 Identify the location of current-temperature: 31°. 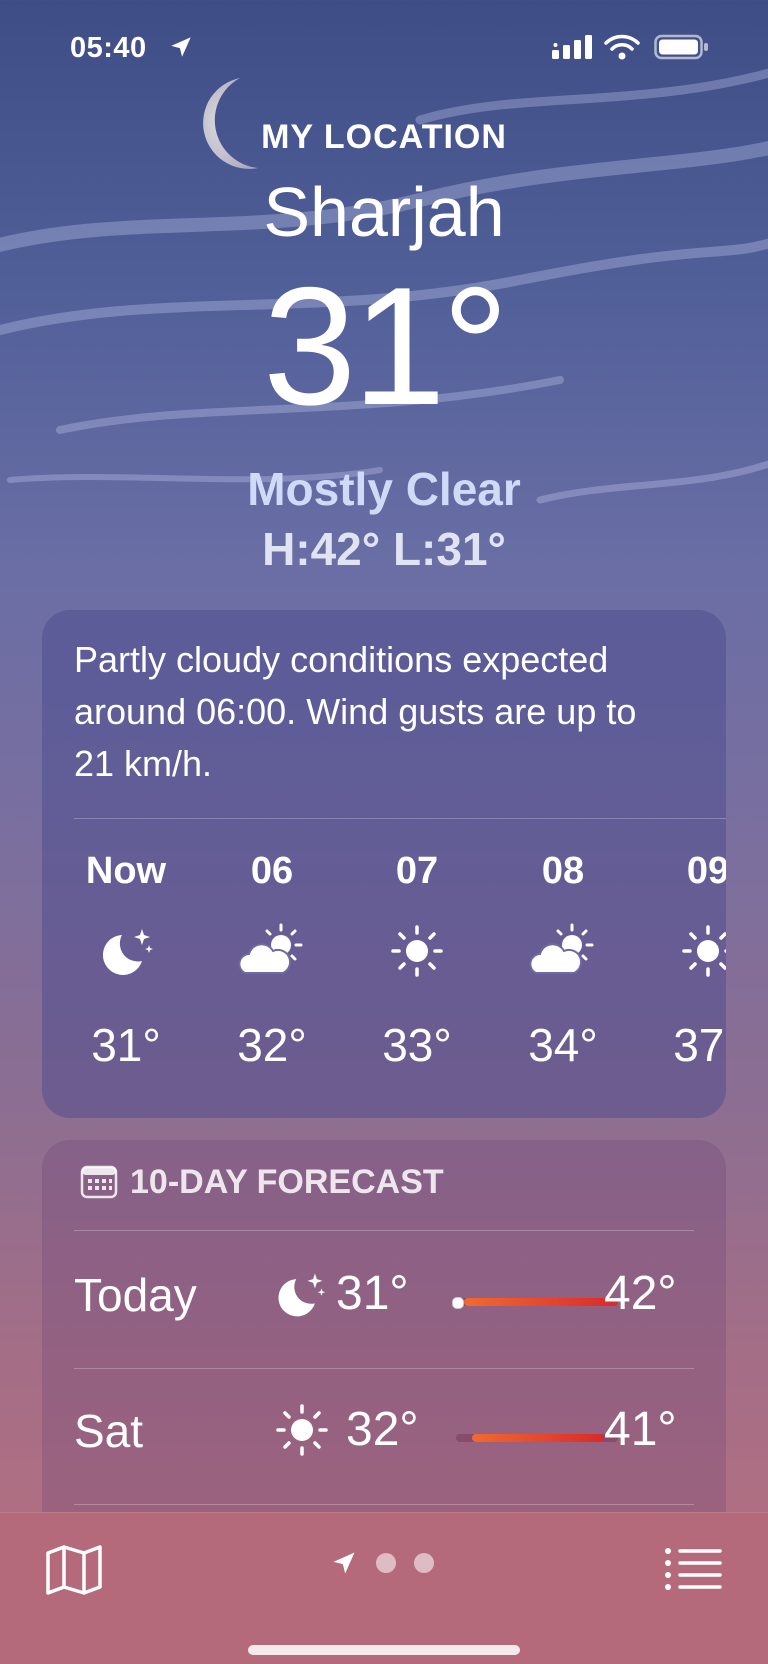
(385, 346).